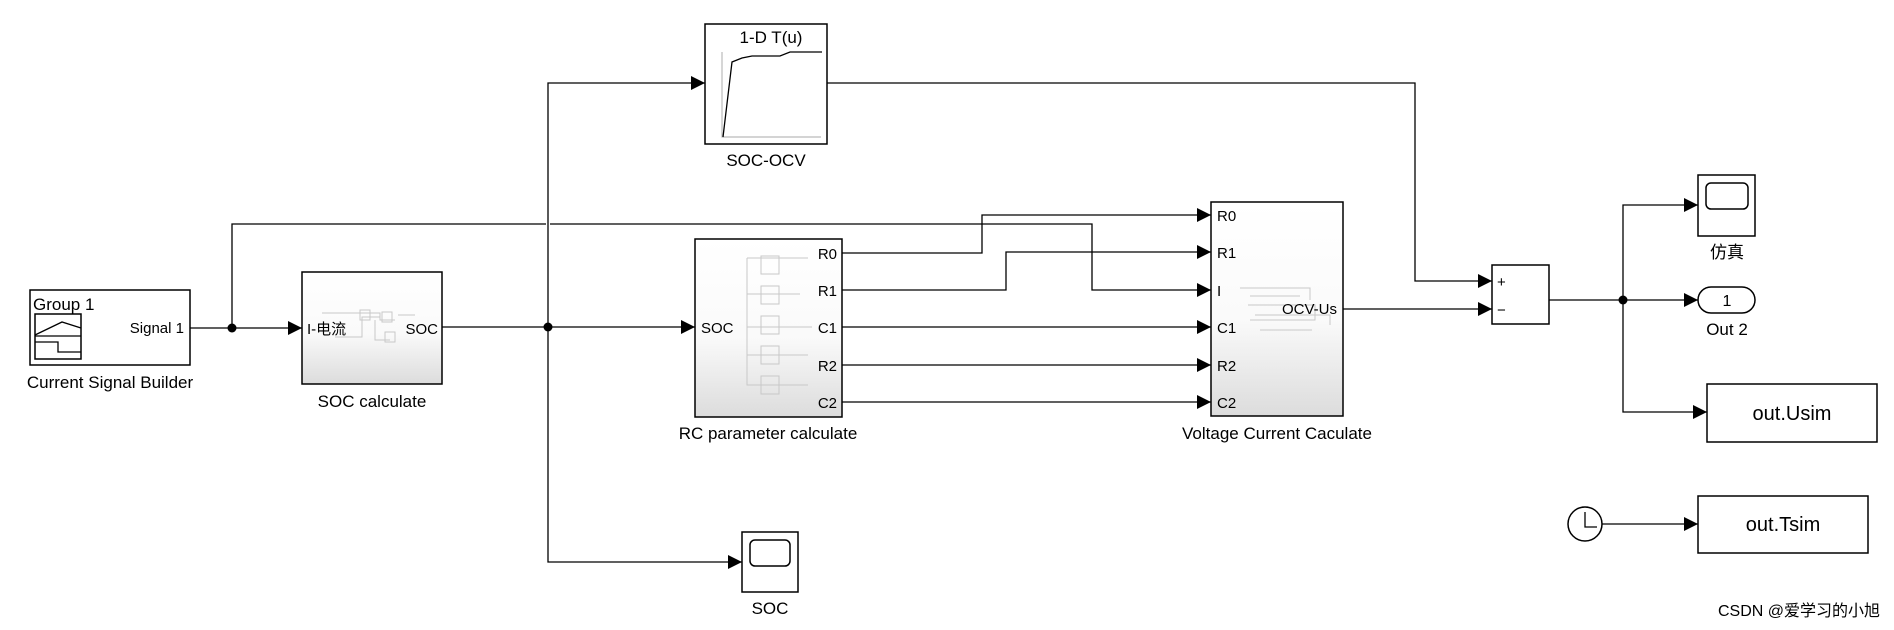 Image resolution: width=1894 pixels, height=630 pixels. What do you see at coordinates (1799, 611) in the screenshot?
I see `watermark: CSDN @爱学习的小旭` at bounding box center [1799, 611].